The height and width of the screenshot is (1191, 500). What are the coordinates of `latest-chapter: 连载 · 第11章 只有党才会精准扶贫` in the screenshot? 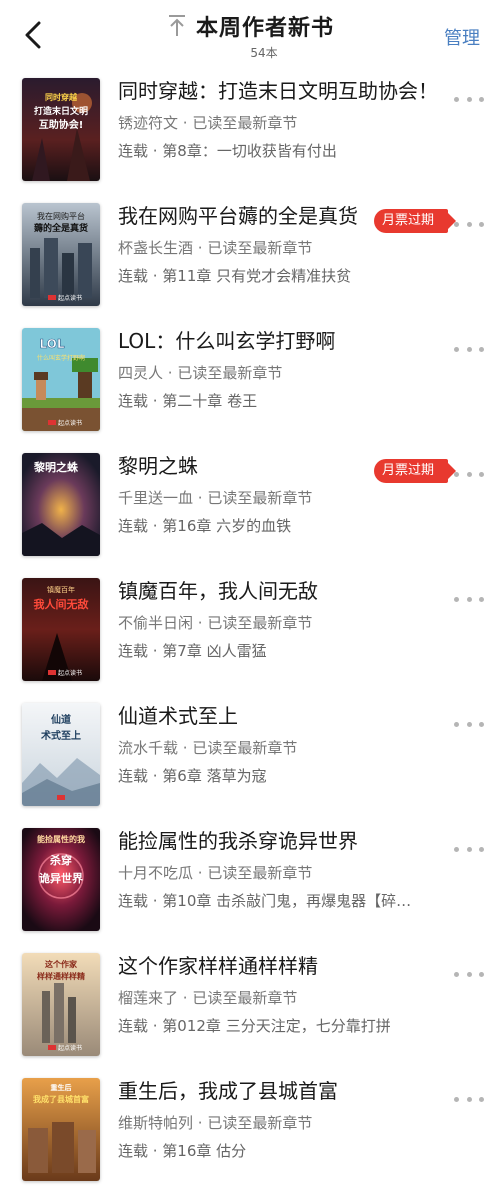 It's located at (235, 276).